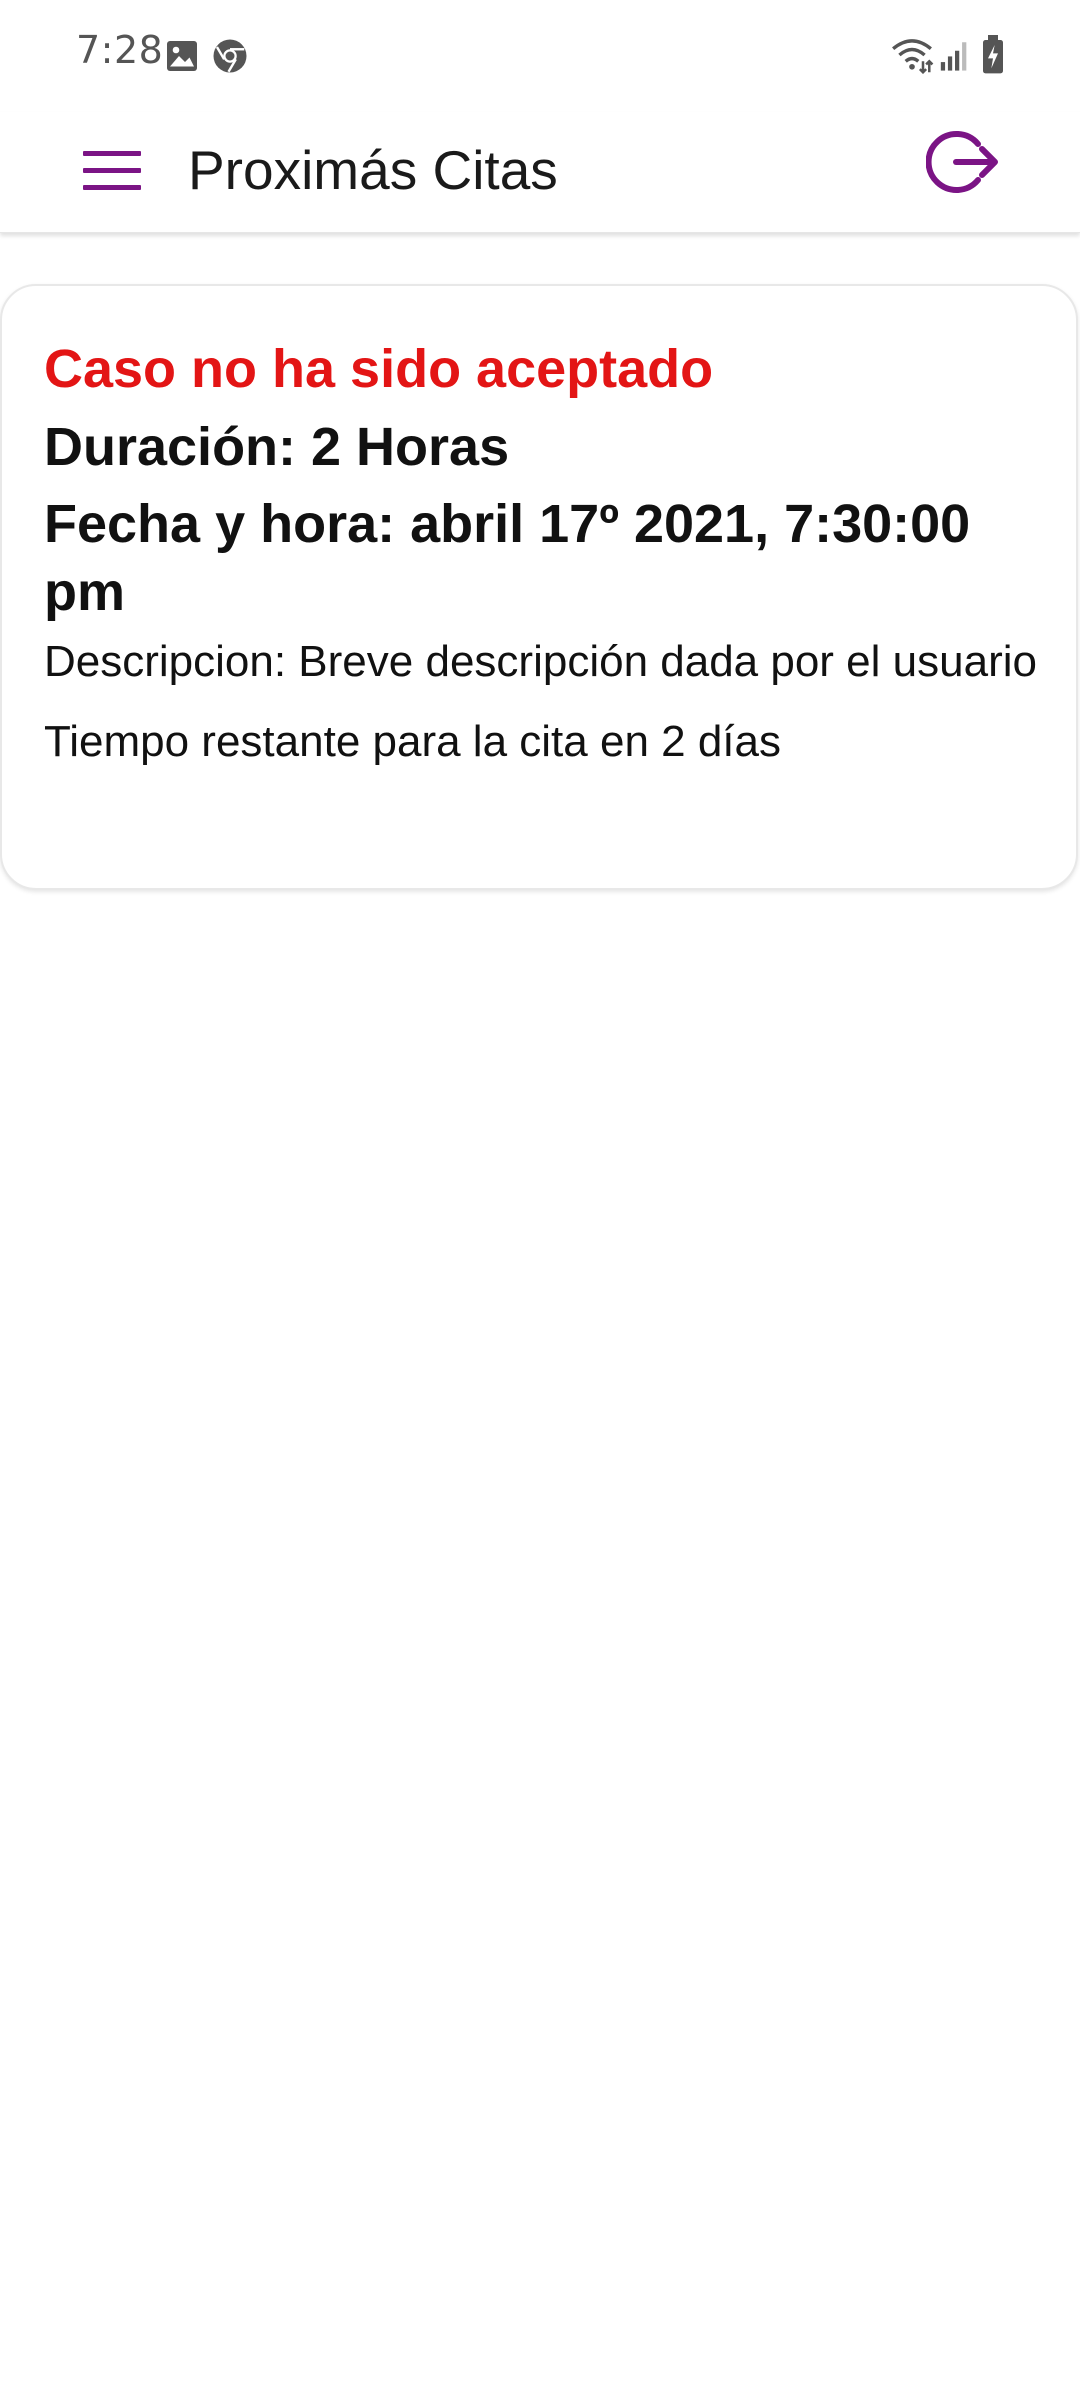  Describe the element at coordinates (913, 56) in the screenshot. I see `wifi-icon` at that location.